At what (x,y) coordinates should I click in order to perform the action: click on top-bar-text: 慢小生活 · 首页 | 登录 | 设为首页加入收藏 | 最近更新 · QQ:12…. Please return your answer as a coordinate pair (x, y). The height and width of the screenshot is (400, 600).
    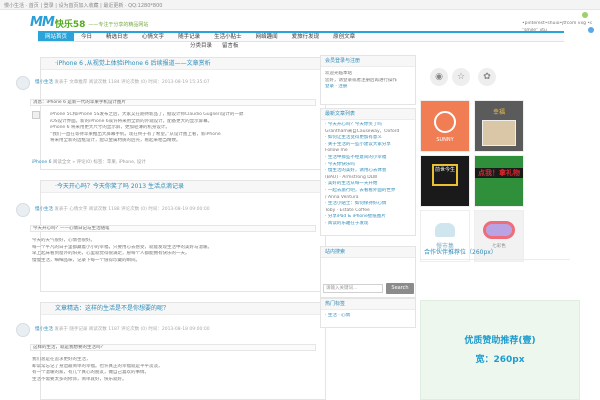
    Looking at the image, I should click on (83, 6).